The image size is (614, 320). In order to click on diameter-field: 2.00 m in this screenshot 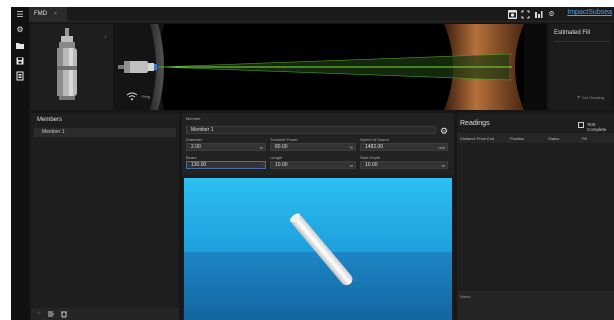, I will do `click(226, 147)`.